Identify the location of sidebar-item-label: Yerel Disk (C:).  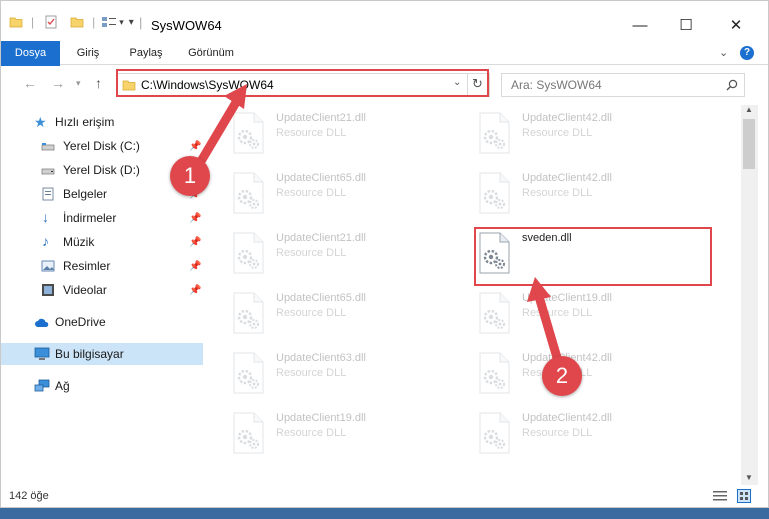
(101, 146).